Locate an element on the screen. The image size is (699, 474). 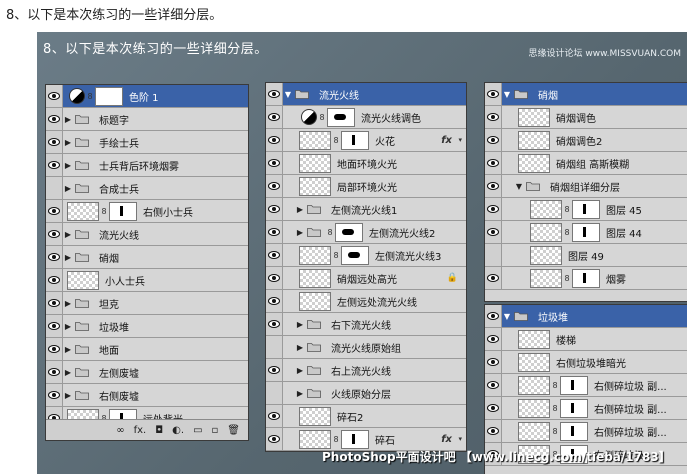
layer-row: ▶ 垃圾堆 is located at coordinates (147, 326).